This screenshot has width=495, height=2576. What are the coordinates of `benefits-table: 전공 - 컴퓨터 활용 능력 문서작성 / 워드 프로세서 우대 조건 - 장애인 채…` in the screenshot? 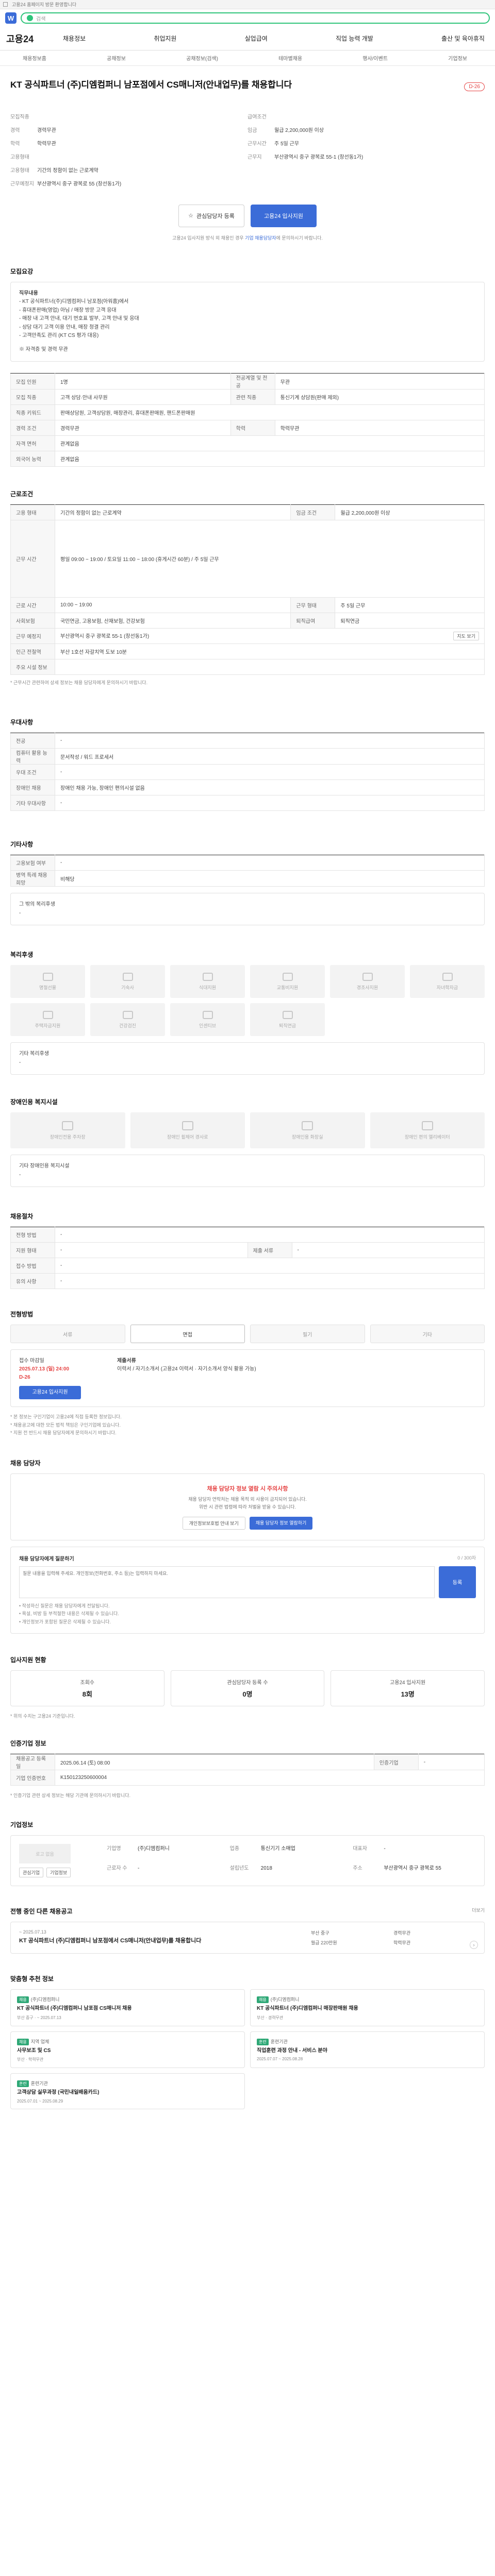 It's located at (247, 772).